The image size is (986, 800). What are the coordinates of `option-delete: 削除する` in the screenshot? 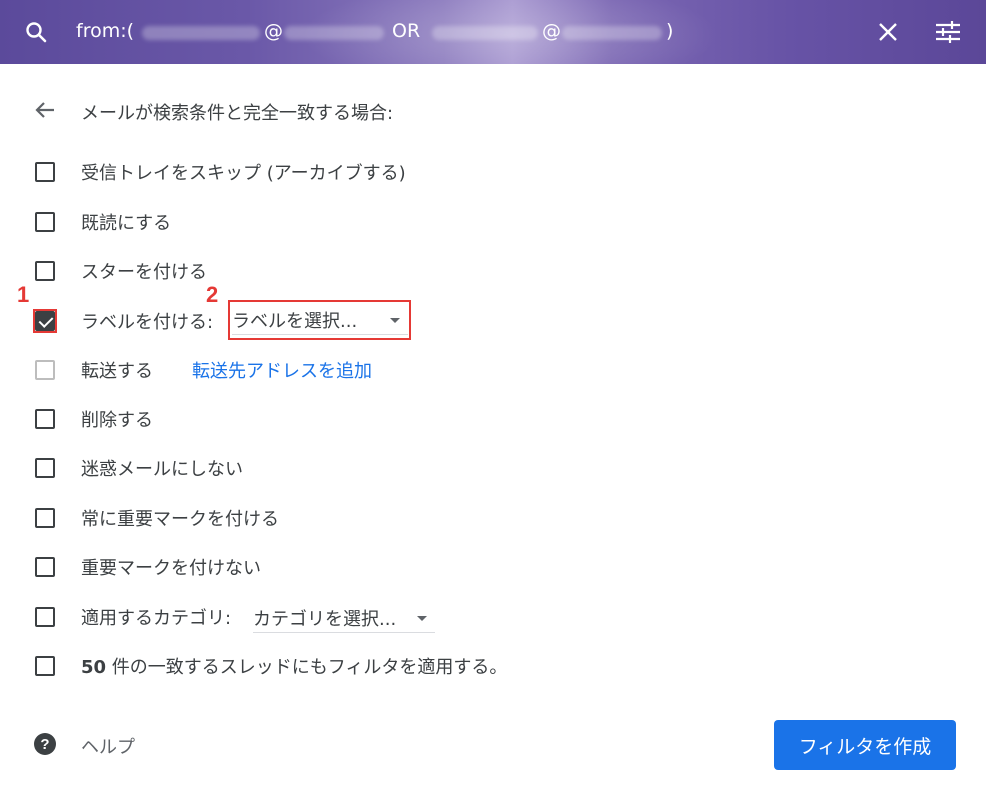 It's located at (493, 419).